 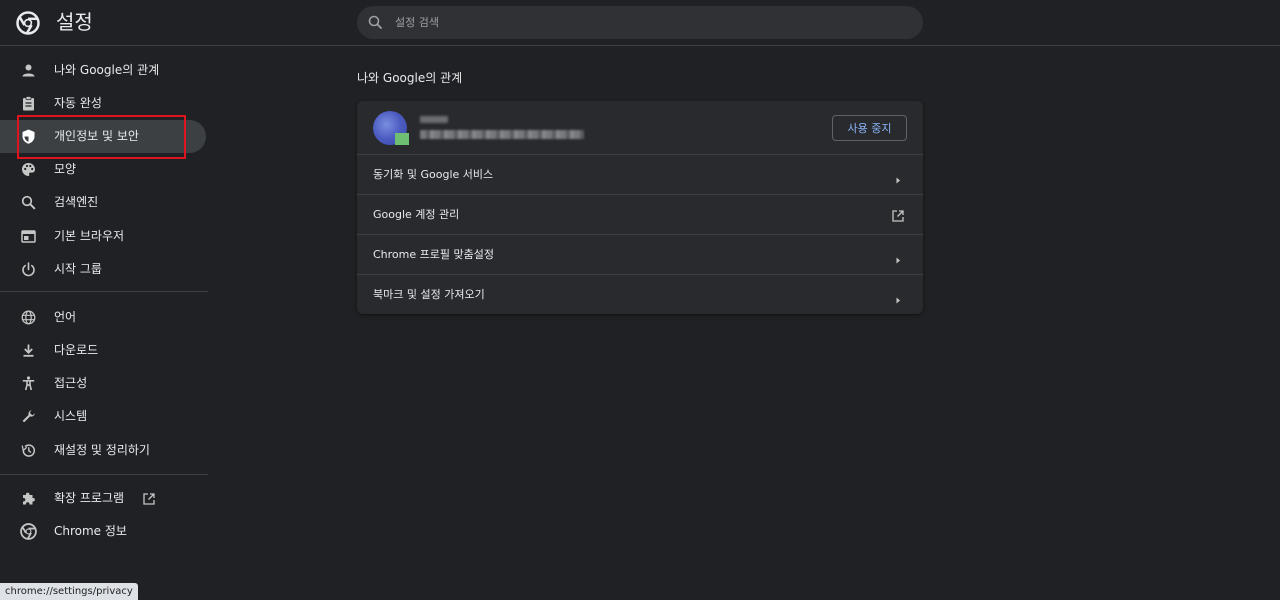 I want to click on profile-row: 사용 중지, so click(x=640, y=128).